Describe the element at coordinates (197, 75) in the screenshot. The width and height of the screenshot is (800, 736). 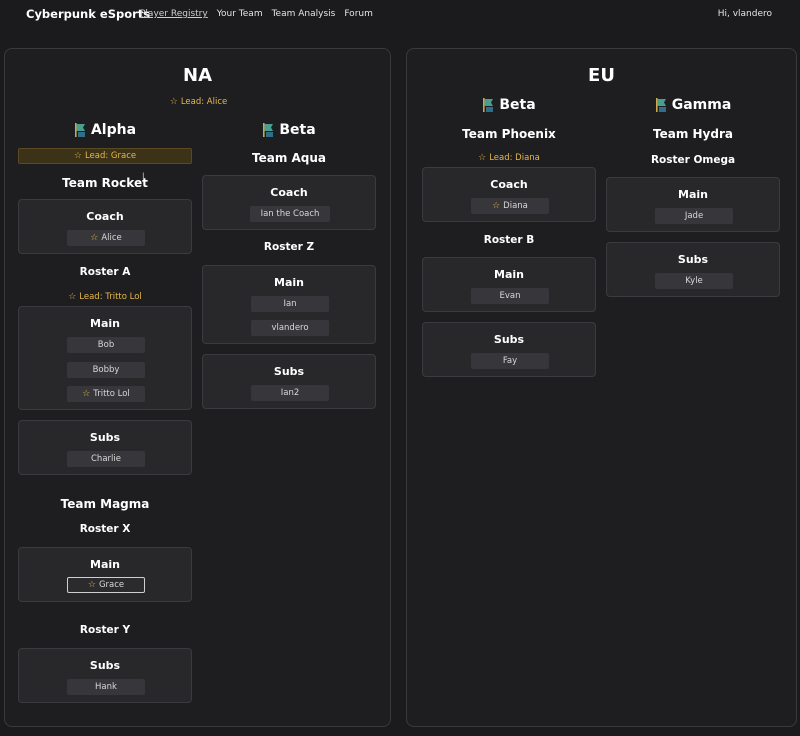
I see `region-title: NA` at that location.